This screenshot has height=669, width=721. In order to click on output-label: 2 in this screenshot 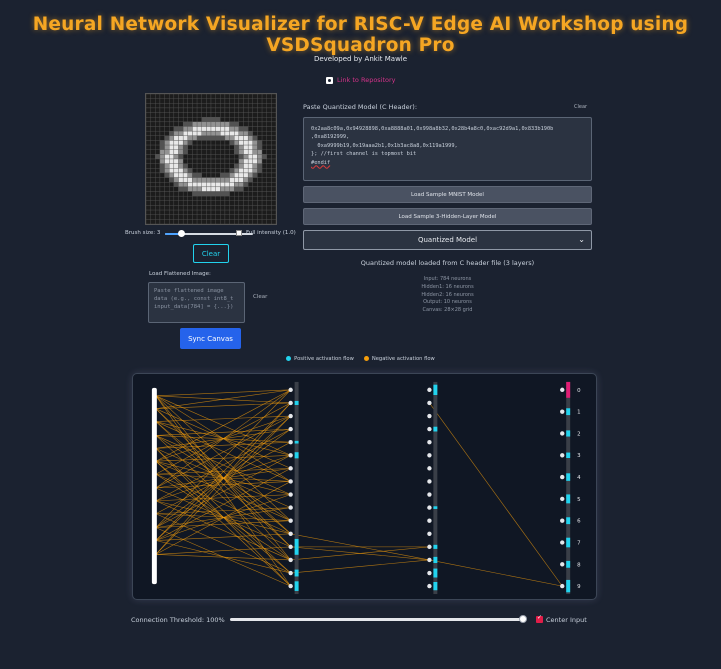, I will do `click(578, 434)`.